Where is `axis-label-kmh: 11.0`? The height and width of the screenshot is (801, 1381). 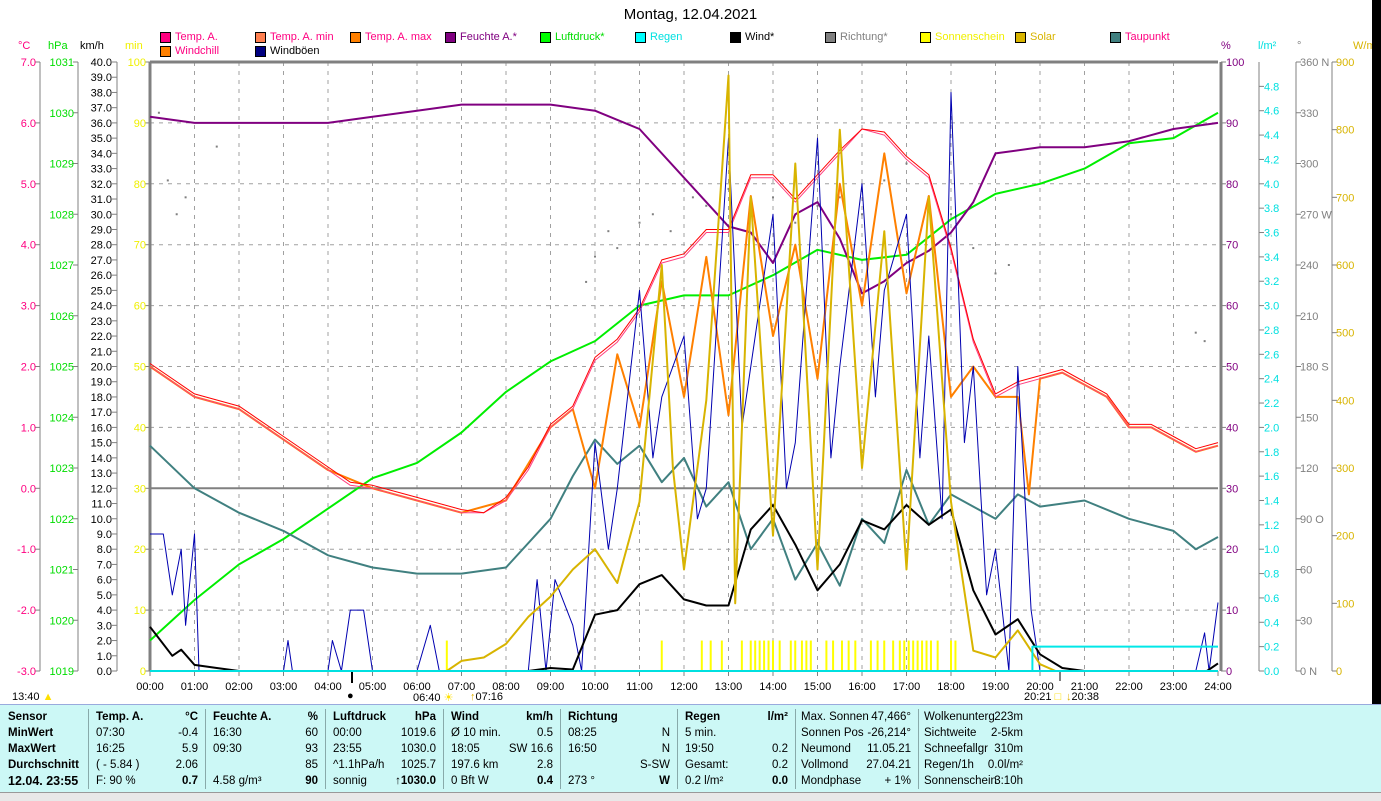
axis-label-kmh: 11.0 is located at coordinates (101, 505).